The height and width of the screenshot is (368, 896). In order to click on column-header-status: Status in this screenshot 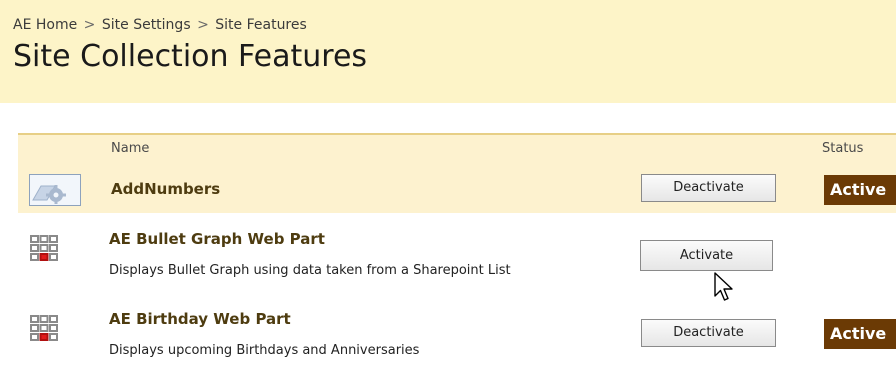, I will do `click(843, 148)`.